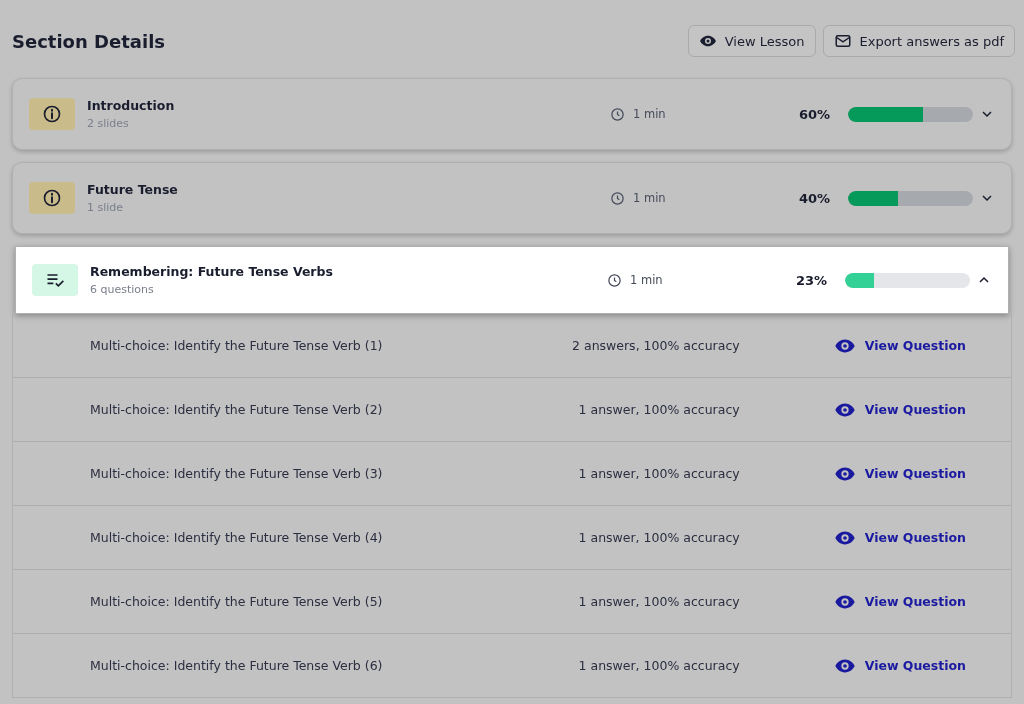  I want to click on section-subtitle: 1 slide, so click(106, 207).